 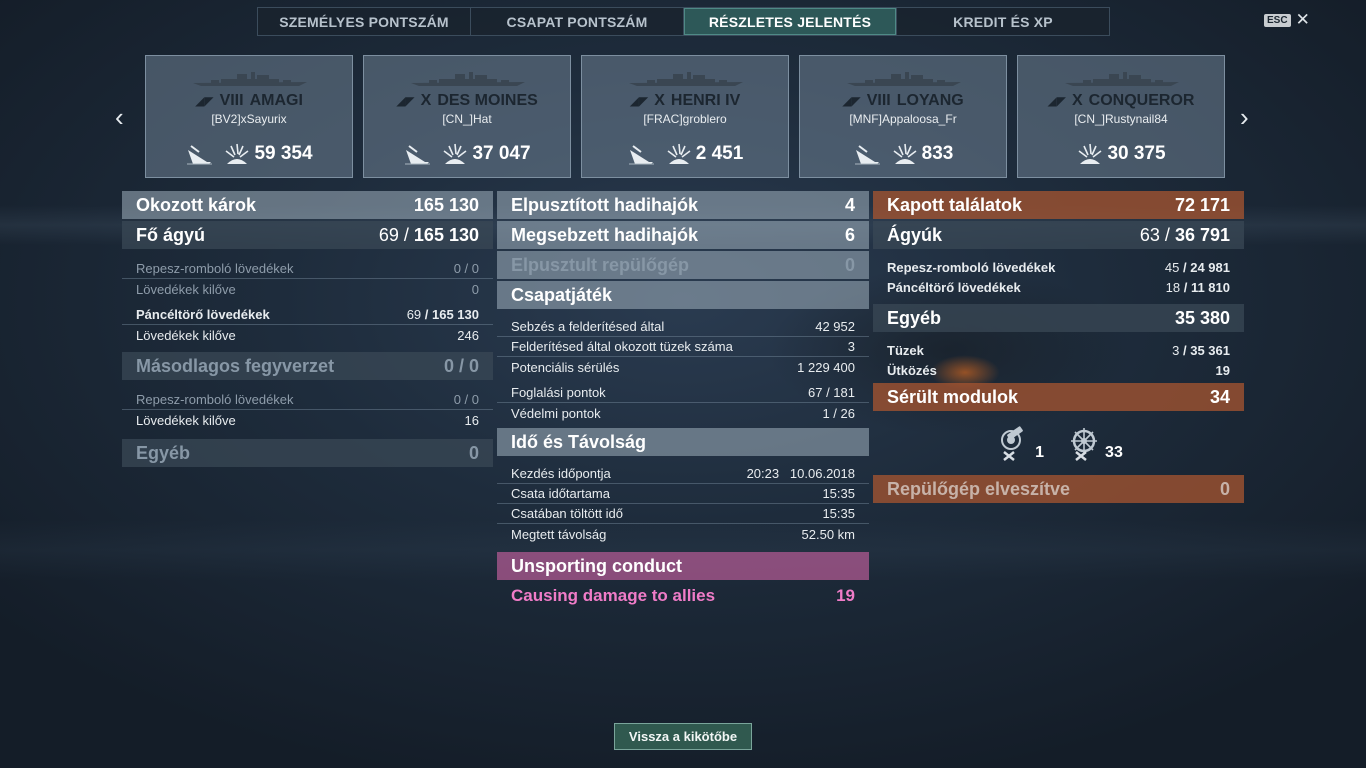 What do you see at coordinates (186, 335) in the screenshot?
I see `ap-fired-label: Lövedékek kilőve` at bounding box center [186, 335].